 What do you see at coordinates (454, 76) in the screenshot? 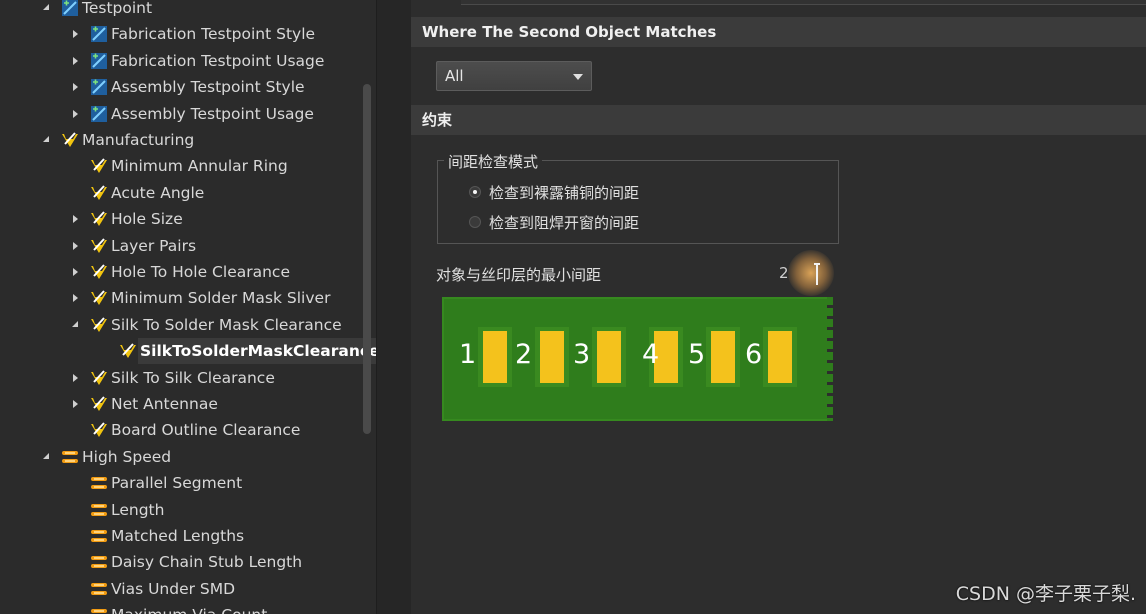
I see `dropdown-value: All` at bounding box center [454, 76].